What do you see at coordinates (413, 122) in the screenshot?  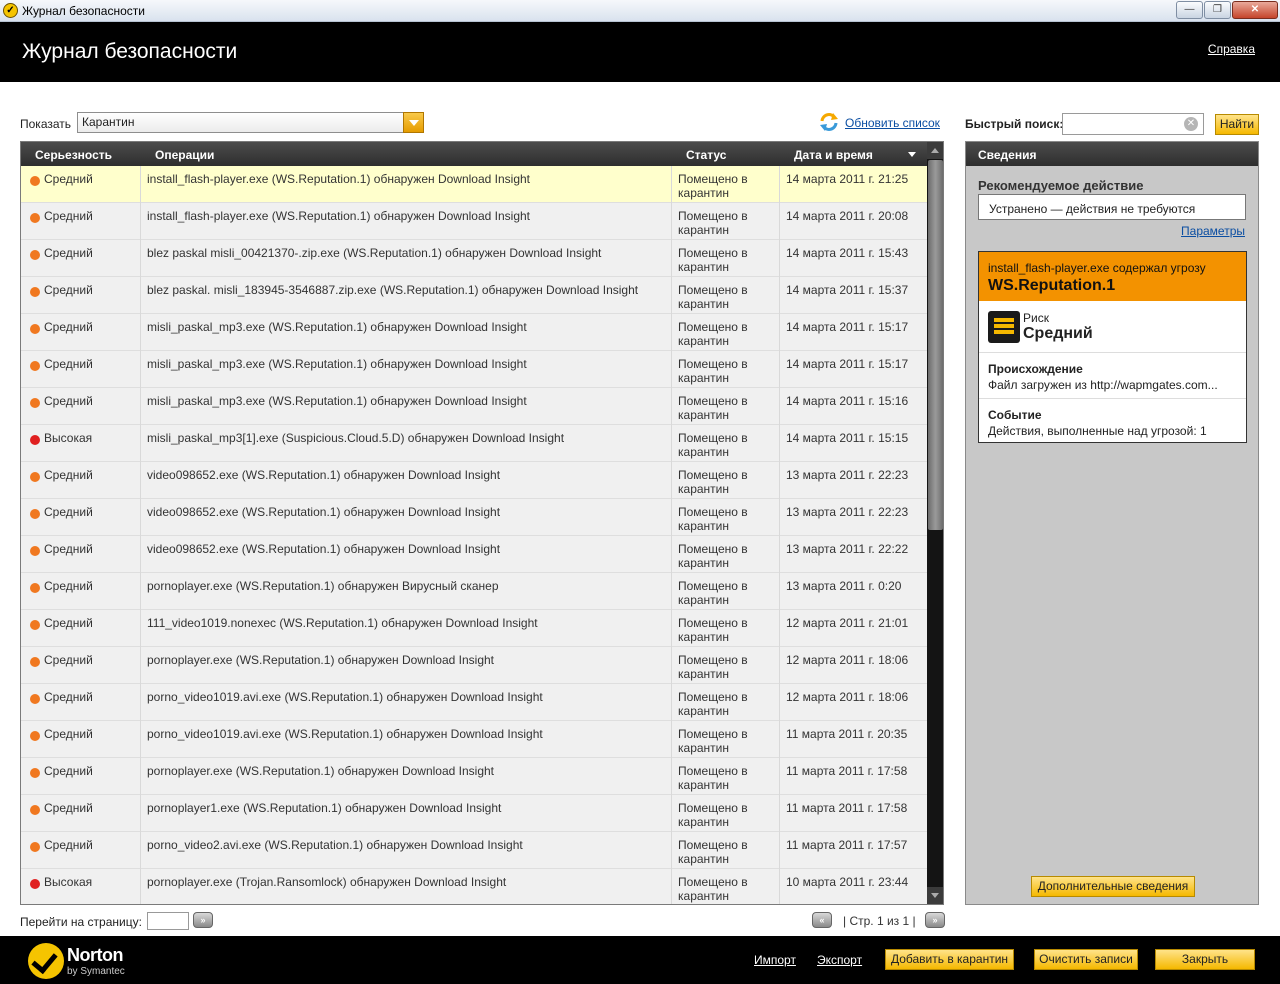 I see `chevron-down-icon` at bounding box center [413, 122].